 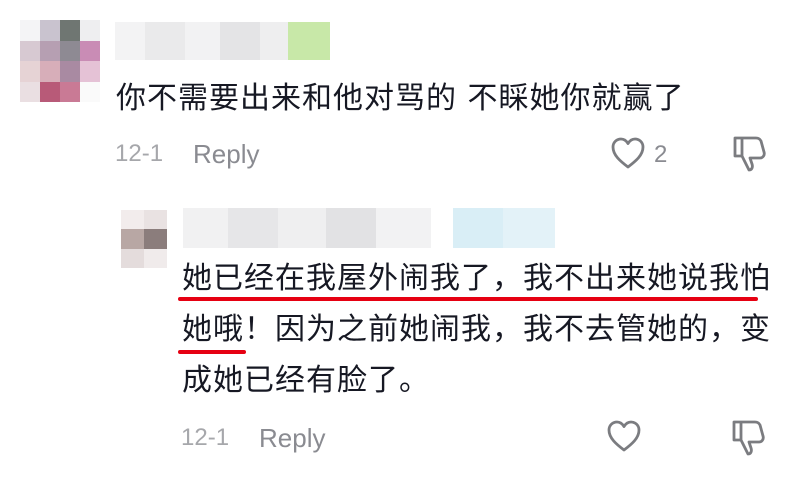 I want to click on comment-text-line-1: 她已经在我屋外闹我了，我不出来她说我怕, so click(x=476, y=278).